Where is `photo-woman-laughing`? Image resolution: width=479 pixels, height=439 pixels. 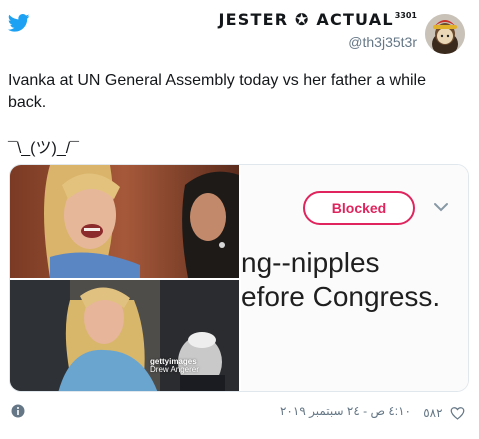
photo-woman-laughing is located at coordinates (124, 221).